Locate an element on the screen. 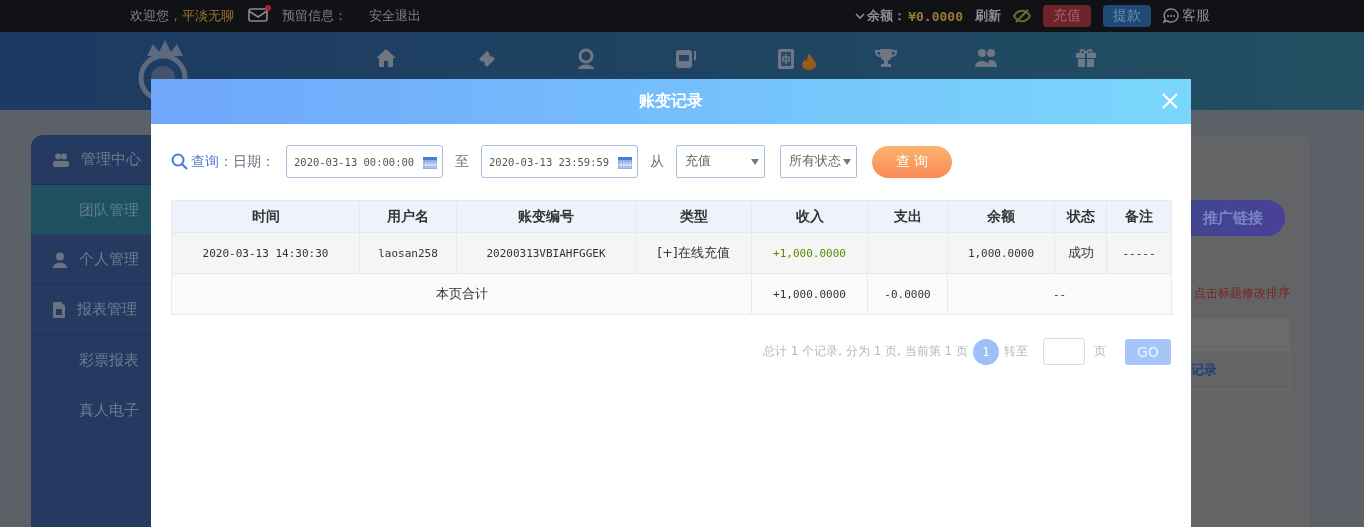 This screenshot has height=527, width=1364. table-cell: 2020-03-13 14:30:30 is located at coordinates (265, 253).